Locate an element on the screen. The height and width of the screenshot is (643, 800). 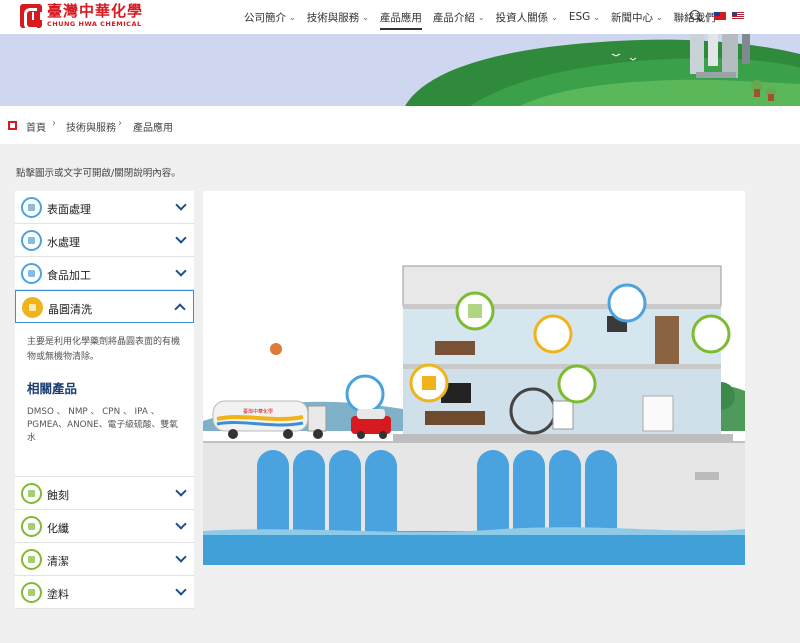
banner-illustration is located at coordinates (400, 70).